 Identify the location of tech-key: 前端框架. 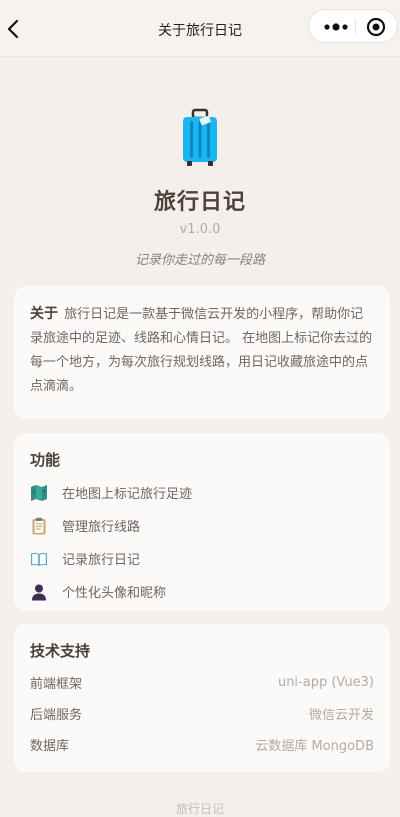
(56, 684).